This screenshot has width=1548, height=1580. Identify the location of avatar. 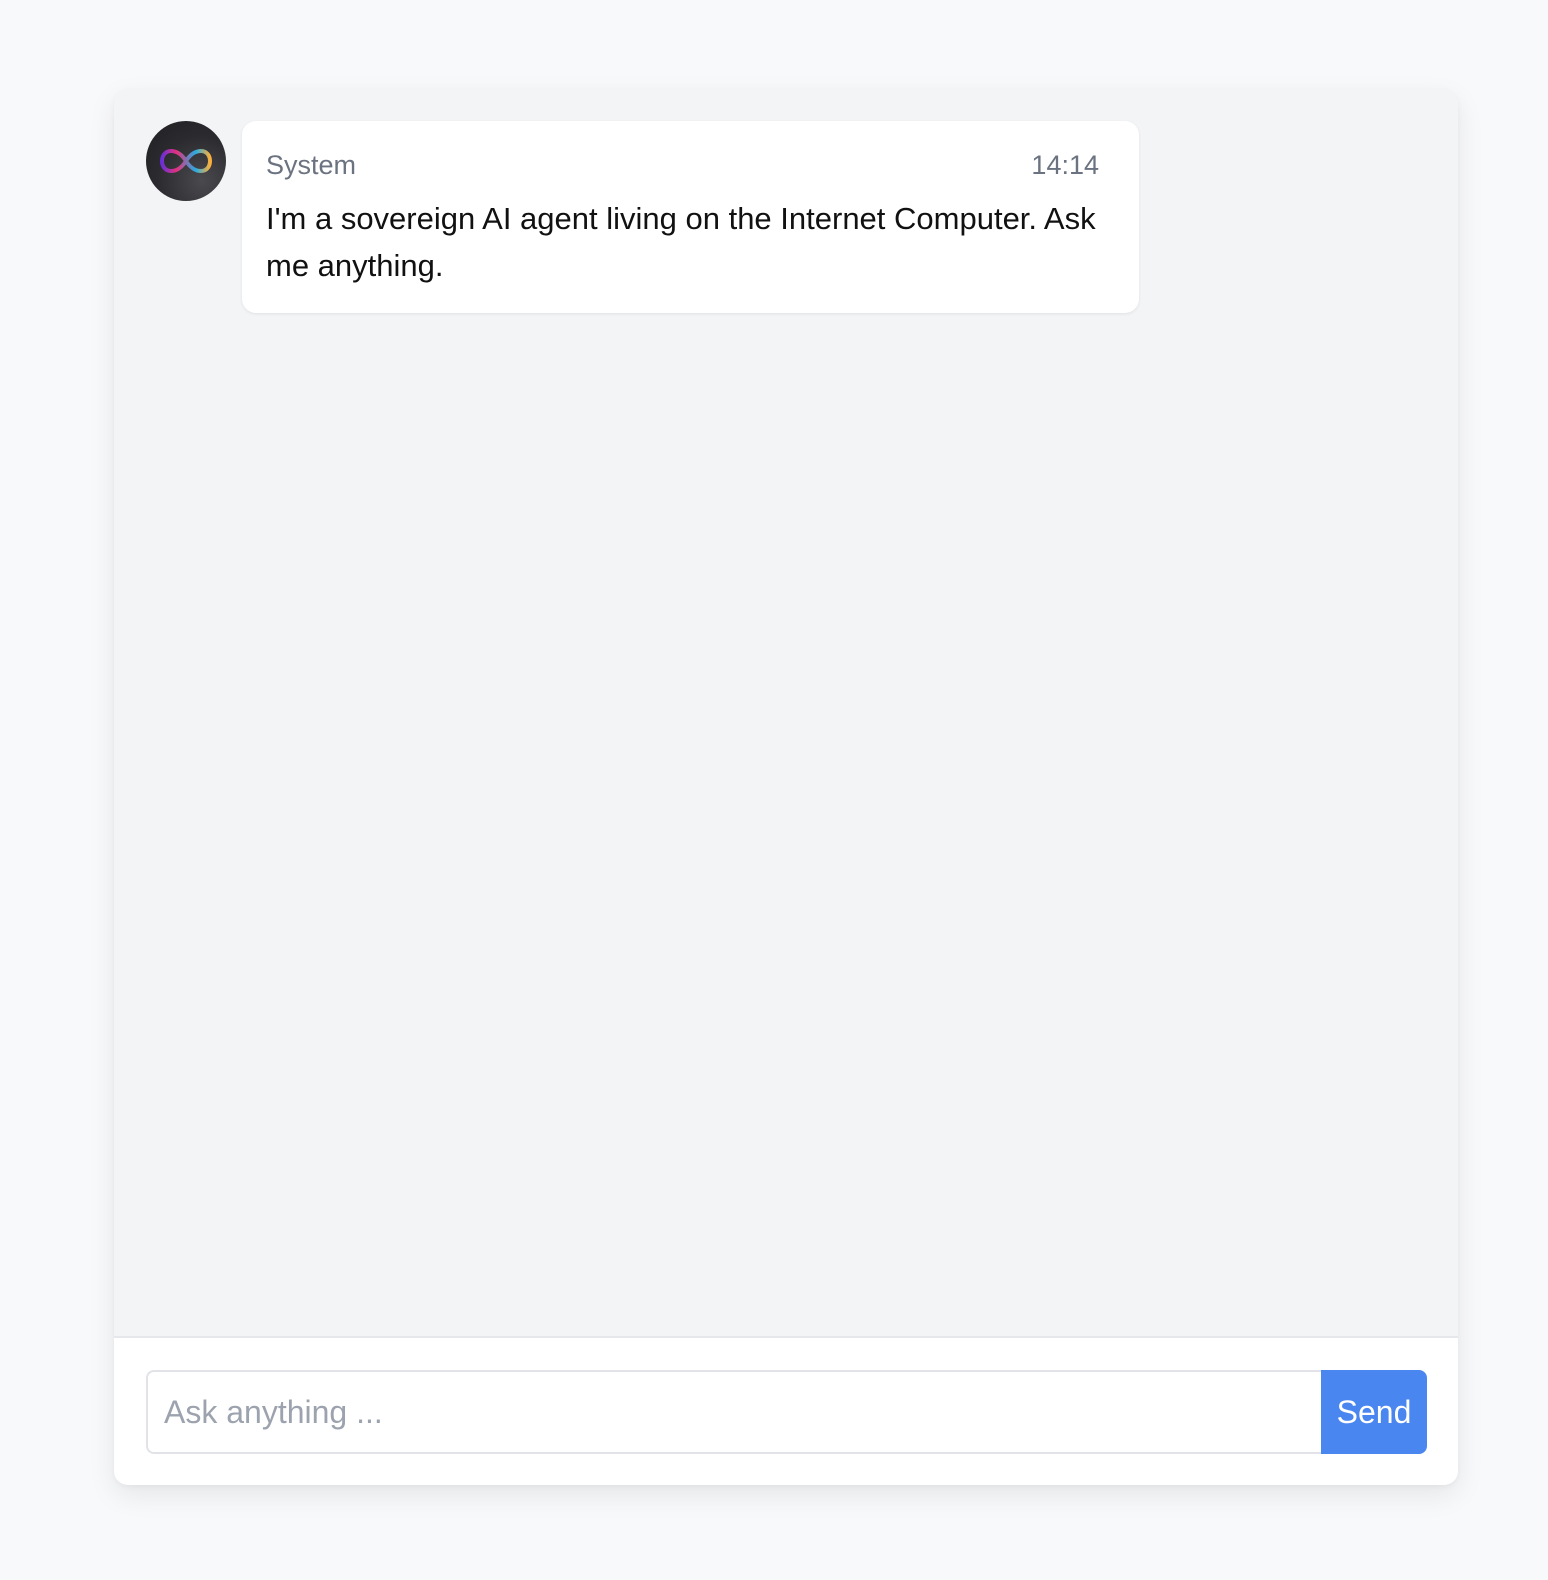
(186, 161).